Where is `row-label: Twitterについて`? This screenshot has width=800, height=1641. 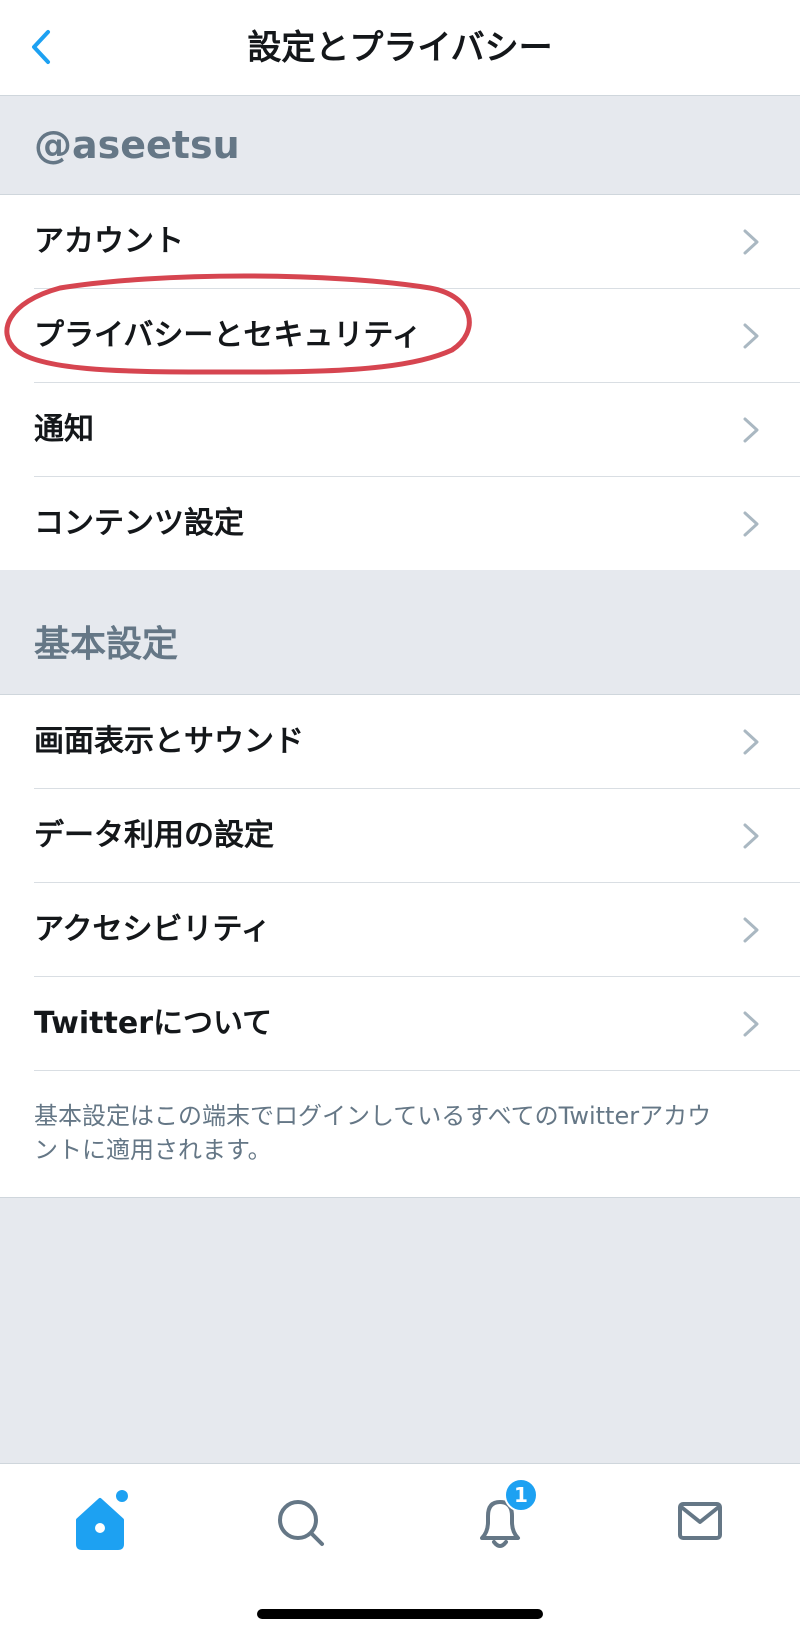
row-label: Twitterについて is located at coordinates (153, 1023).